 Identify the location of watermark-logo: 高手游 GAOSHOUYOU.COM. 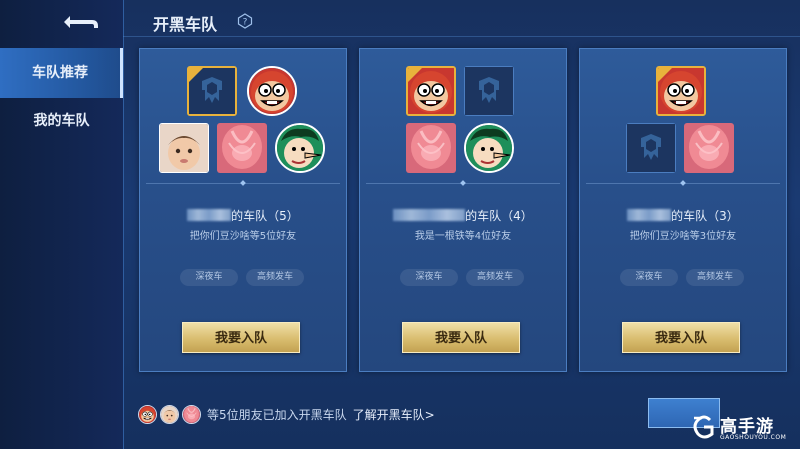
(745, 429).